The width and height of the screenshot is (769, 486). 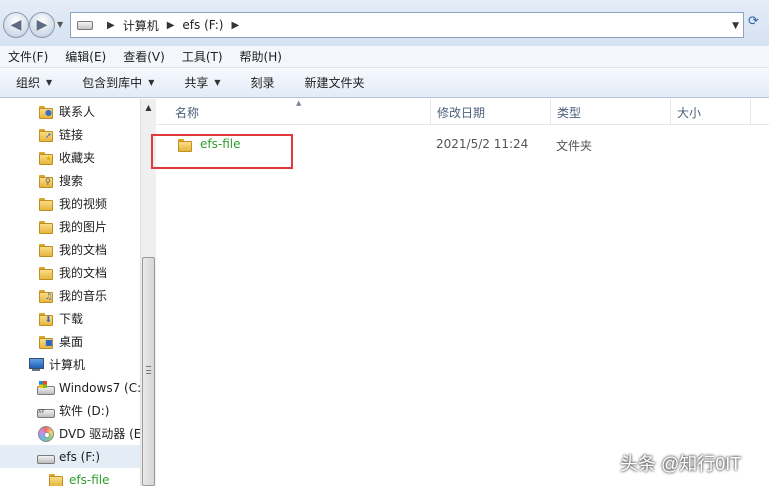 I want to click on searches-folder-icon: ⚲, so click(x=46, y=181).